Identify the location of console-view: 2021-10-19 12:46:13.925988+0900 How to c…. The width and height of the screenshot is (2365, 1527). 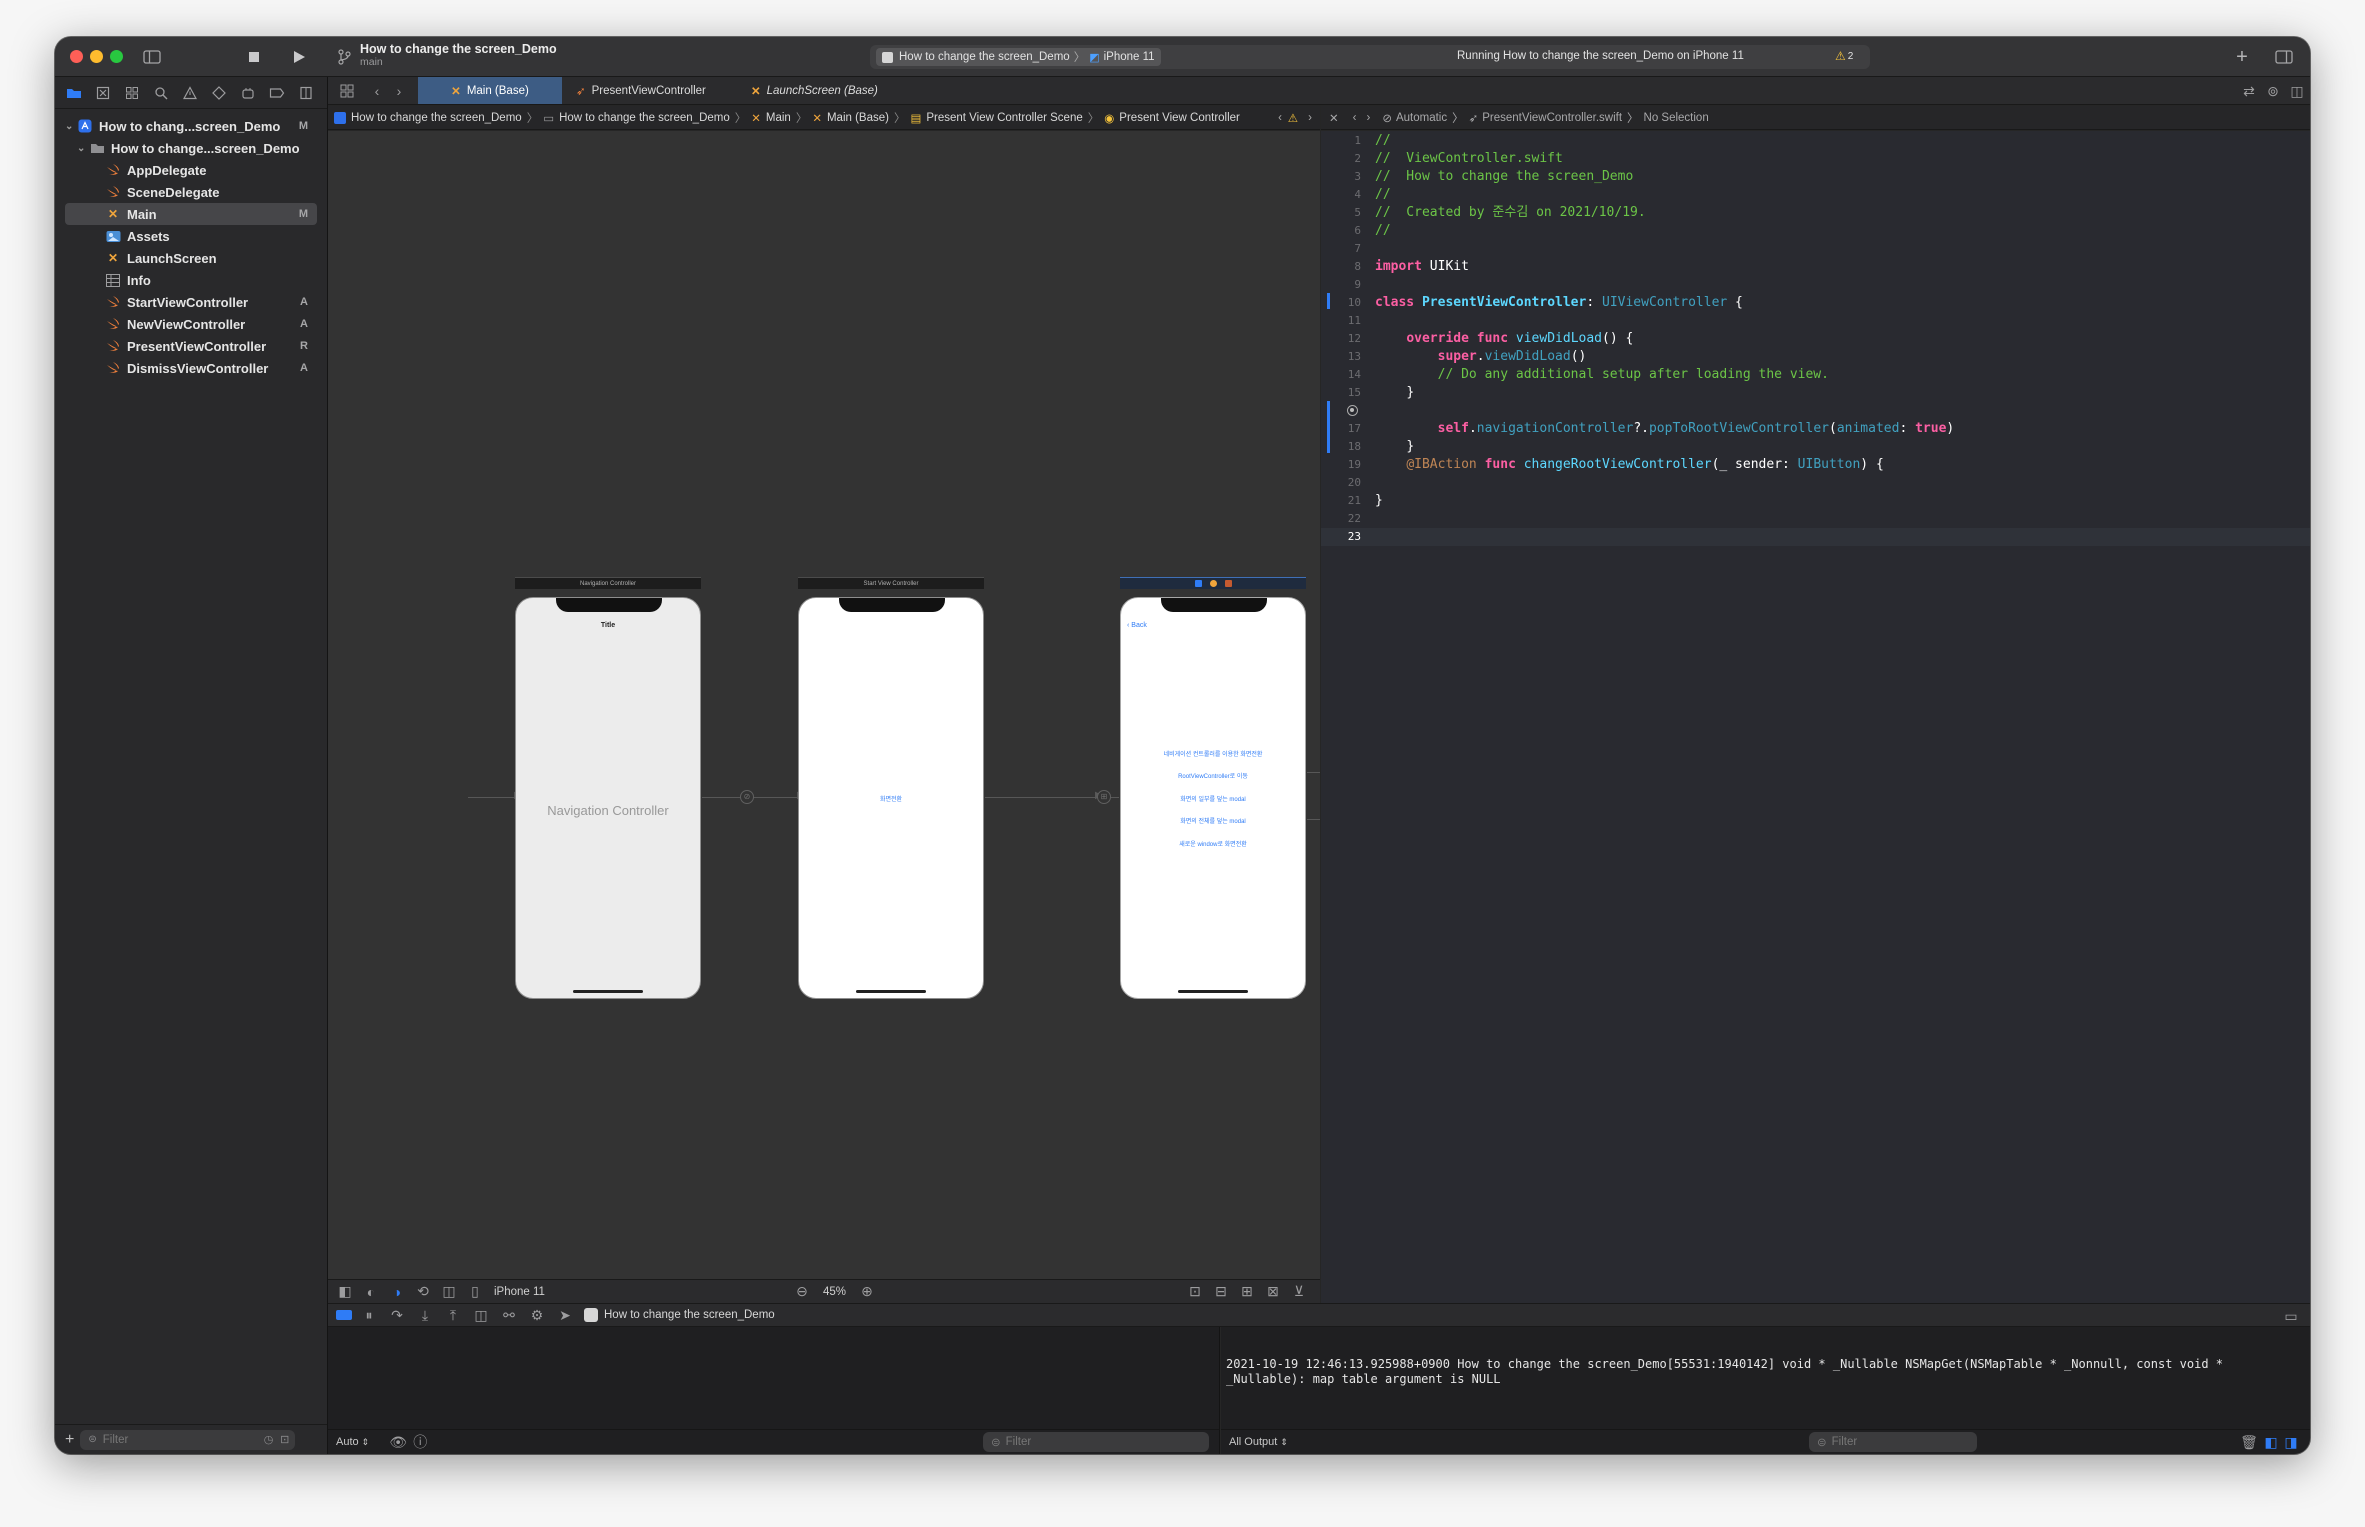
(1765, 1390).